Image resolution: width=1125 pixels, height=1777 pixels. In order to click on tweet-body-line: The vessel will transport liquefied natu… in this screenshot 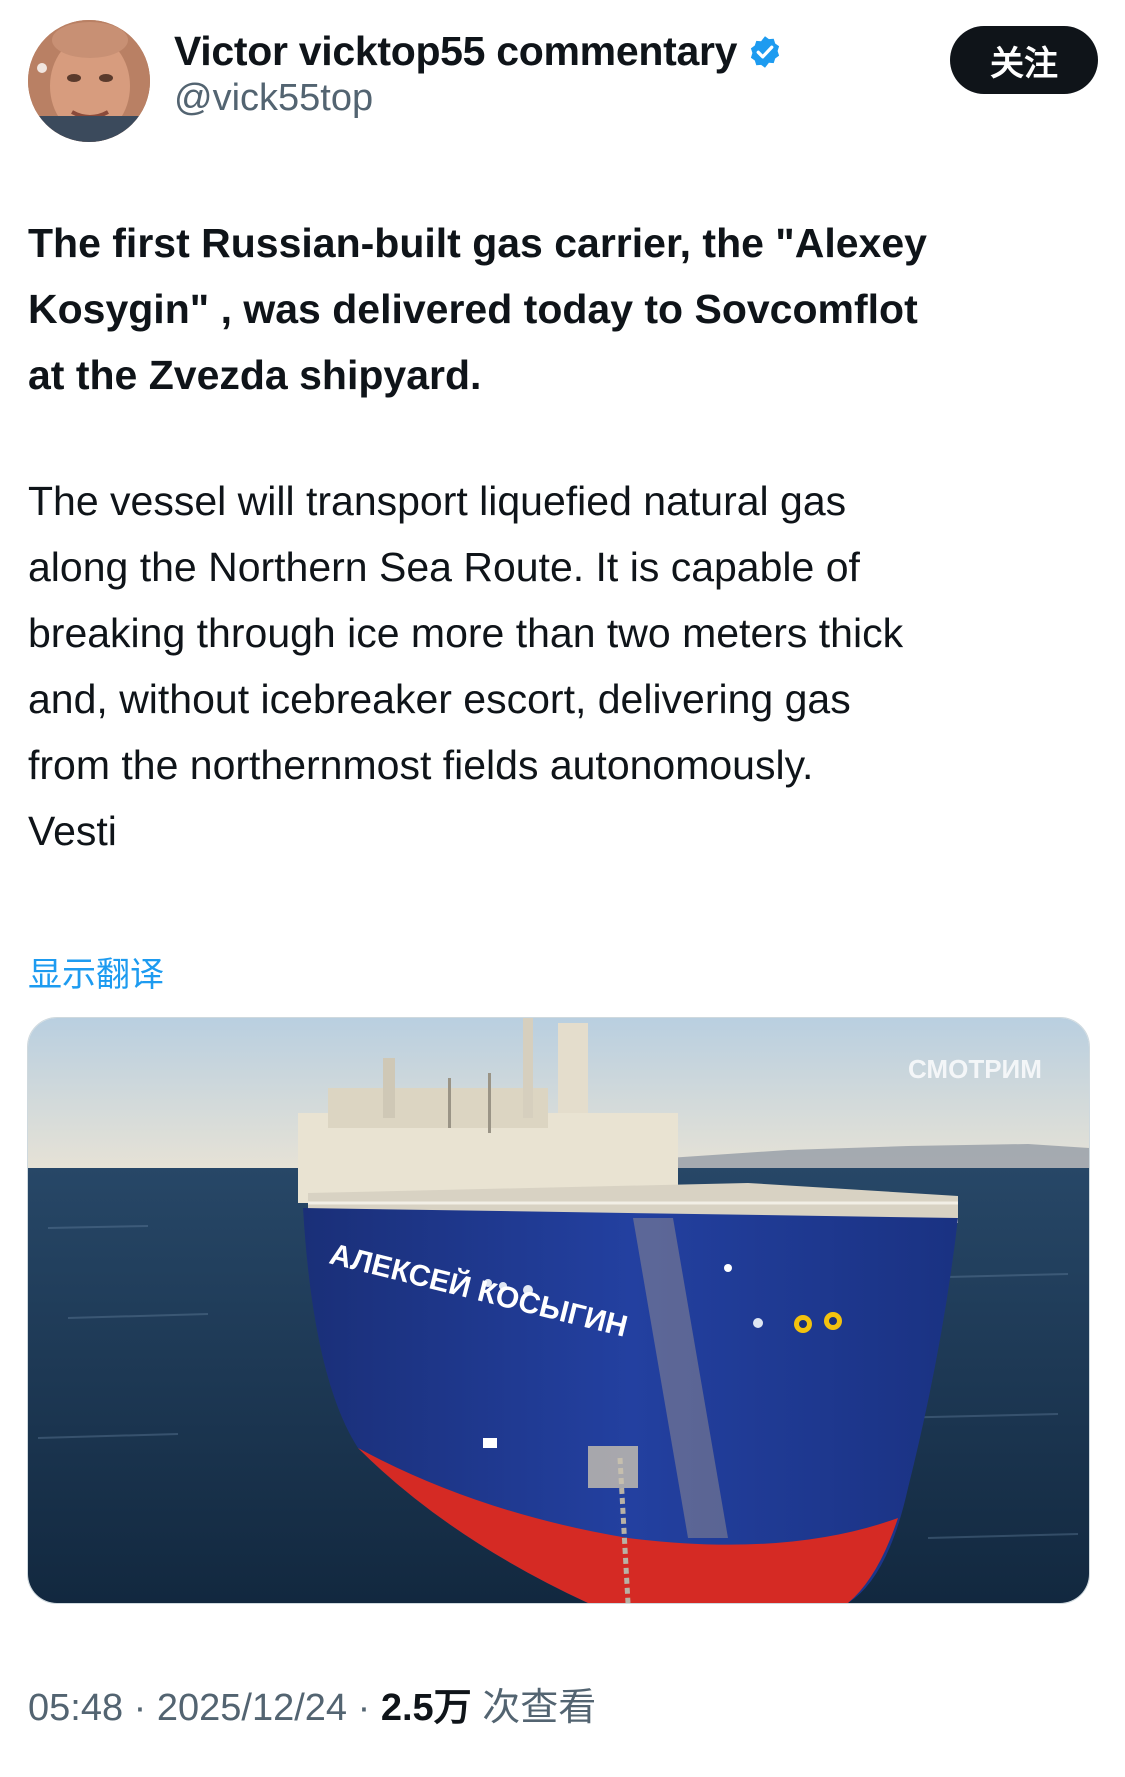, I will do `click(437, 501)`.